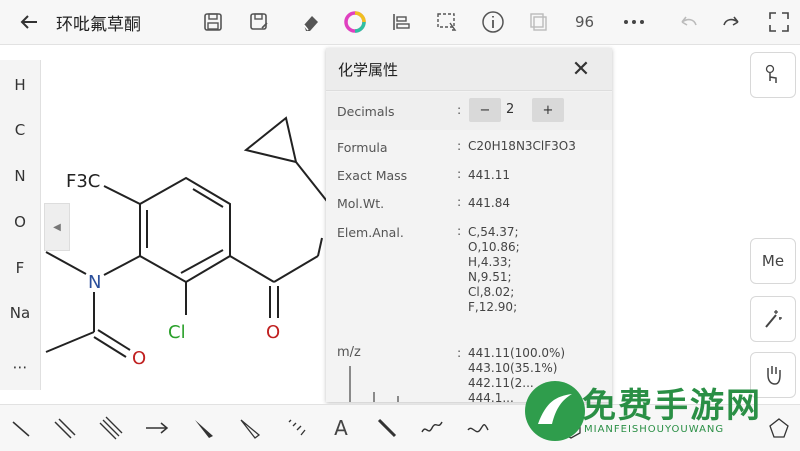 This screenshot has width=800, height=451. I want to click on watermark-title: 免费手游网, so click(672, 406).